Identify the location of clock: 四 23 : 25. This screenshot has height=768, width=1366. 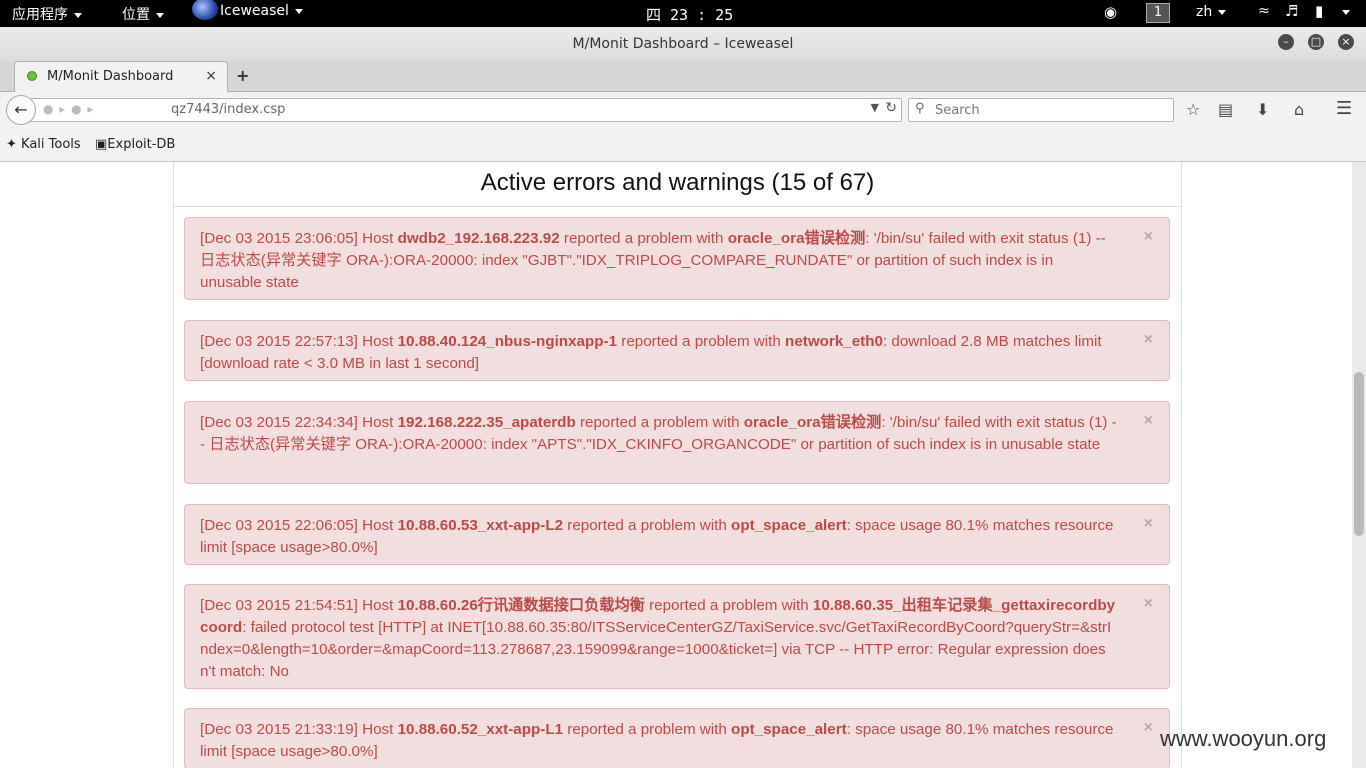
(689, 14).